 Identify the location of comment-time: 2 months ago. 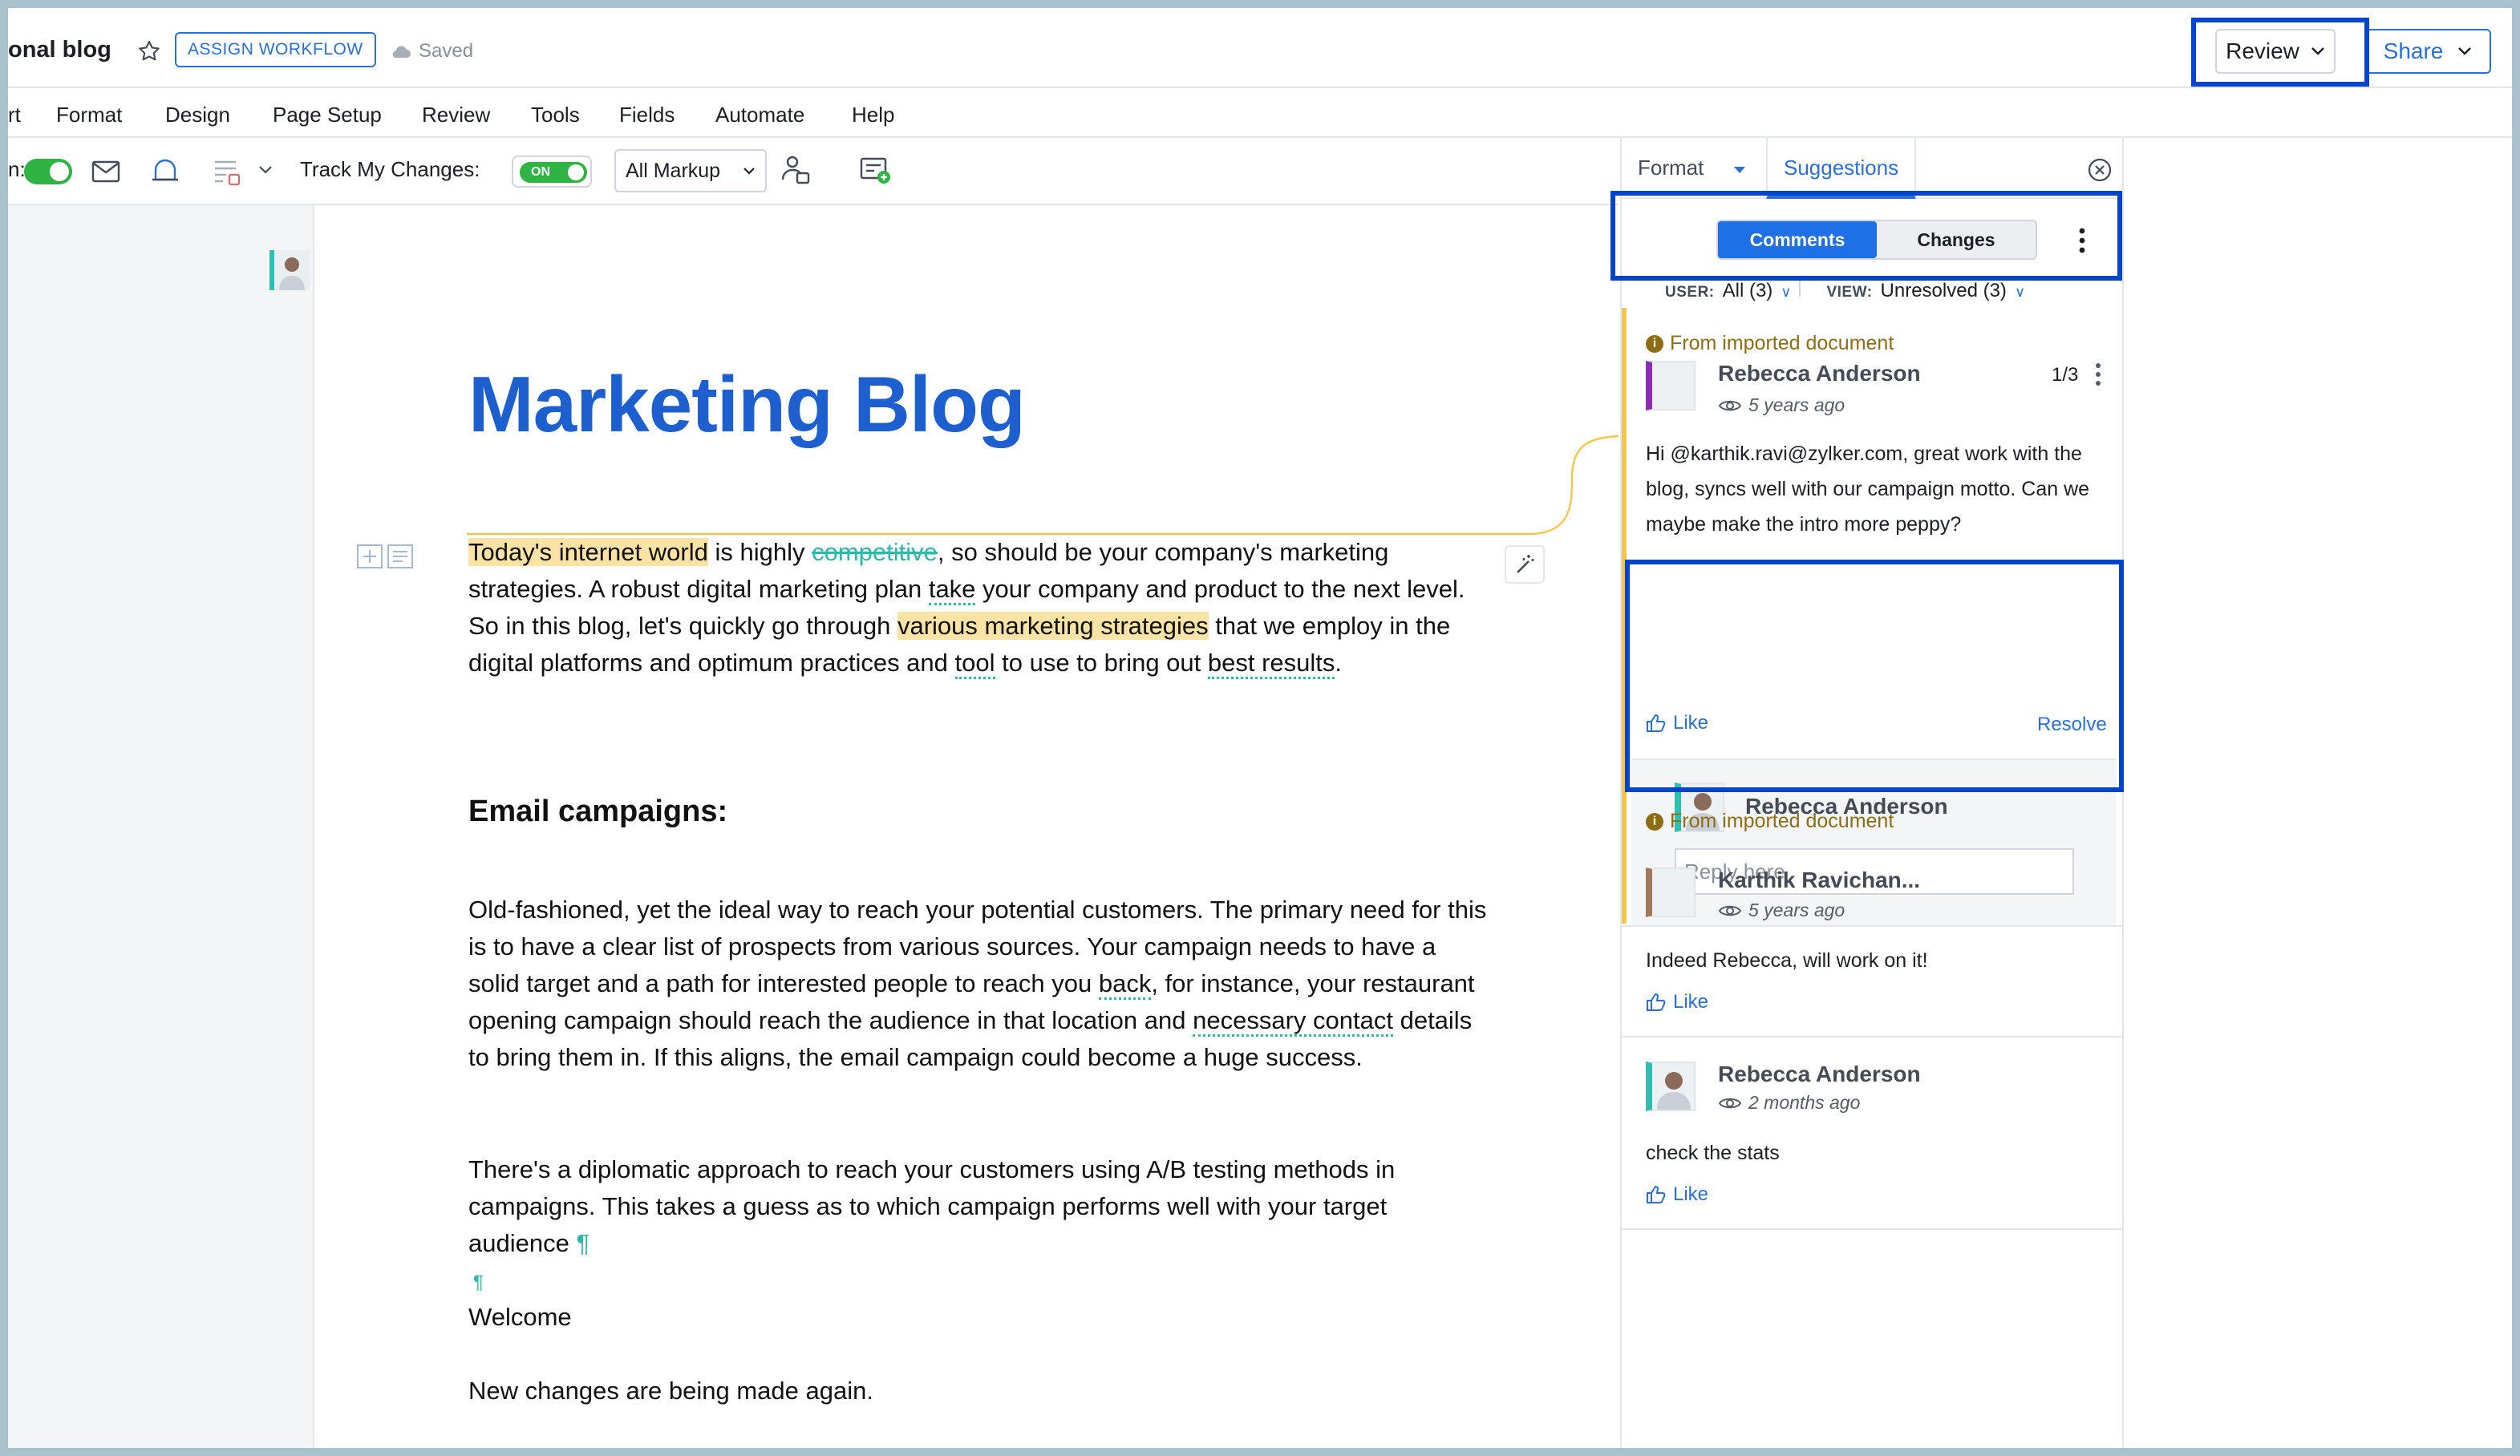
(1789, 1103).